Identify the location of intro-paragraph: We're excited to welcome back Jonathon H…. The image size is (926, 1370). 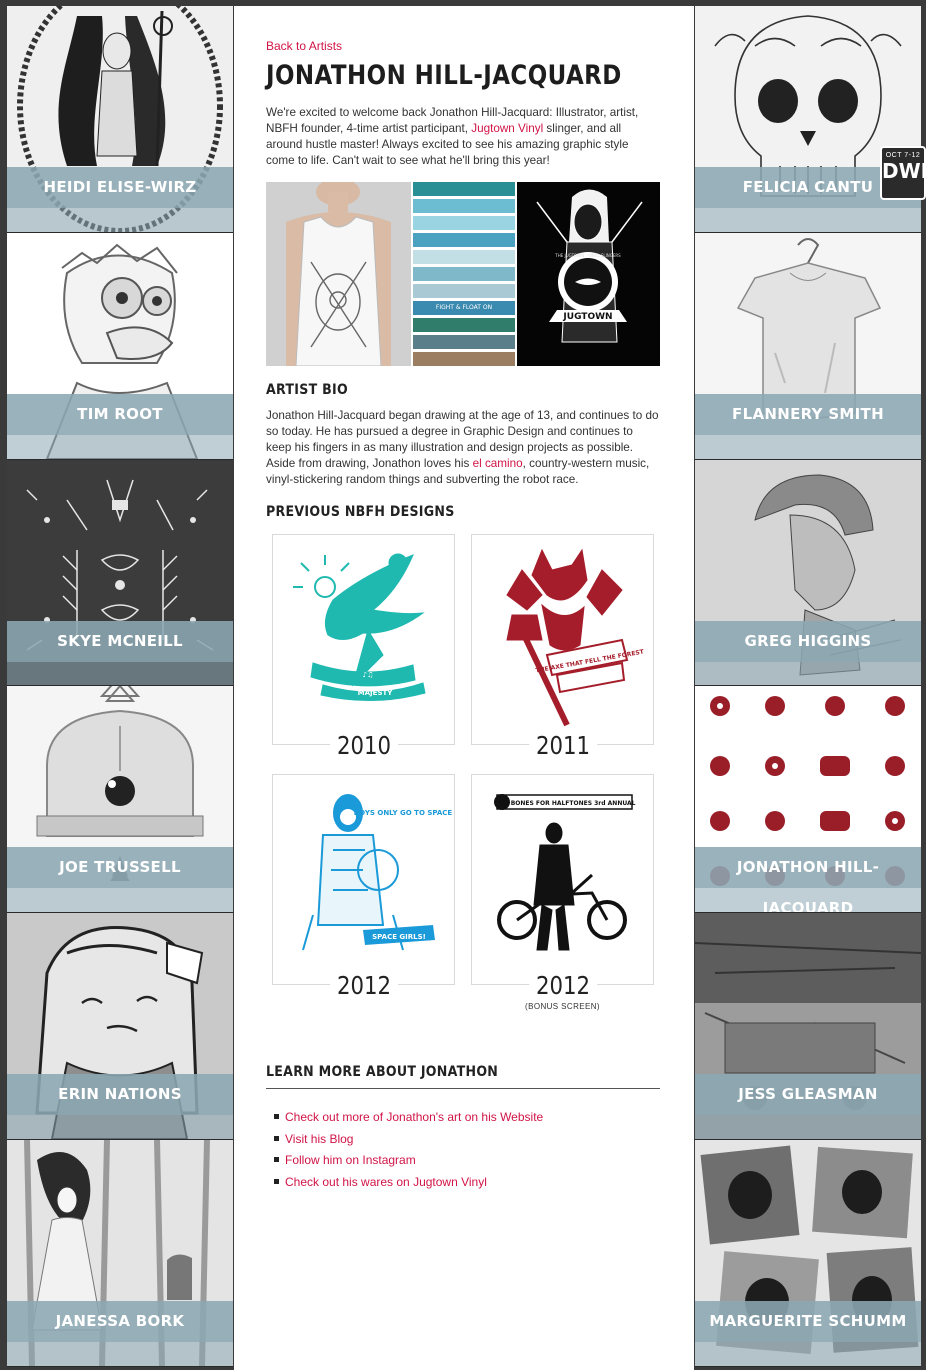
(463, 137).